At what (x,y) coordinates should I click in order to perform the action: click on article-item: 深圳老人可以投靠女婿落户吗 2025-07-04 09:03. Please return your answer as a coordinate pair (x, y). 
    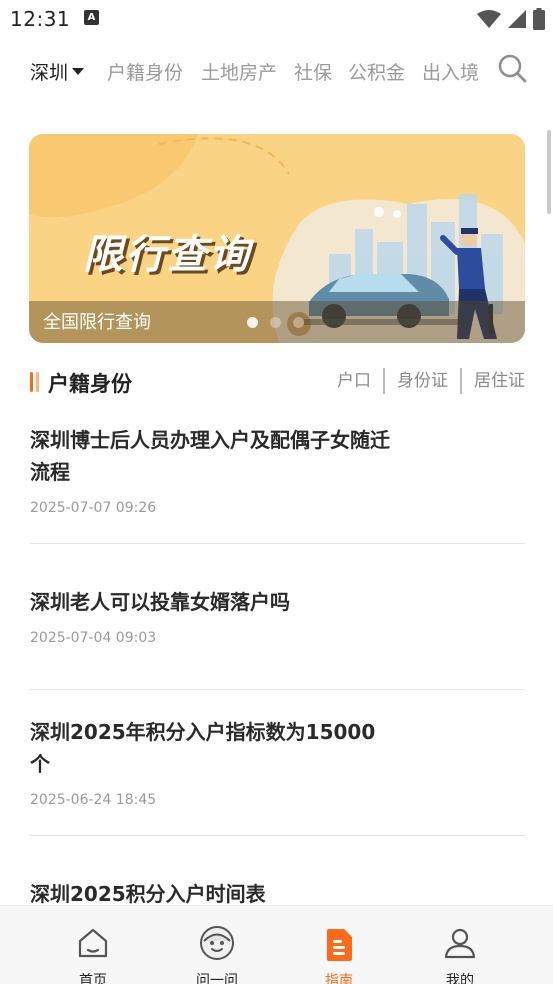
    Looking at the image, I should click on (277, 616).